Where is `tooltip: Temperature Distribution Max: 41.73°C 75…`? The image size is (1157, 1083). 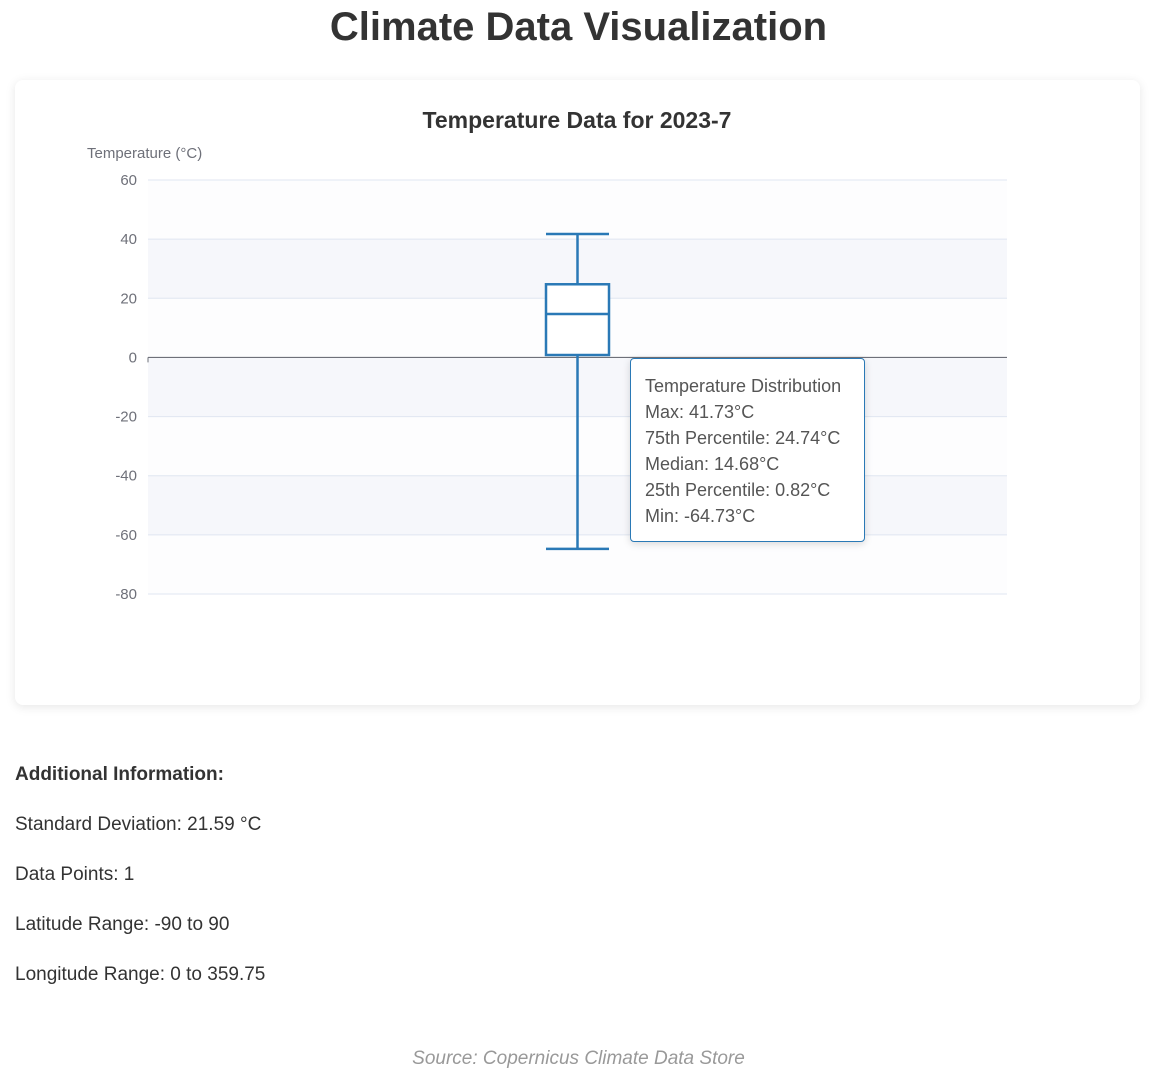 tooltip: Temperature Distribution Max: 41.73°C 75… is located at coordinates (747, 450).